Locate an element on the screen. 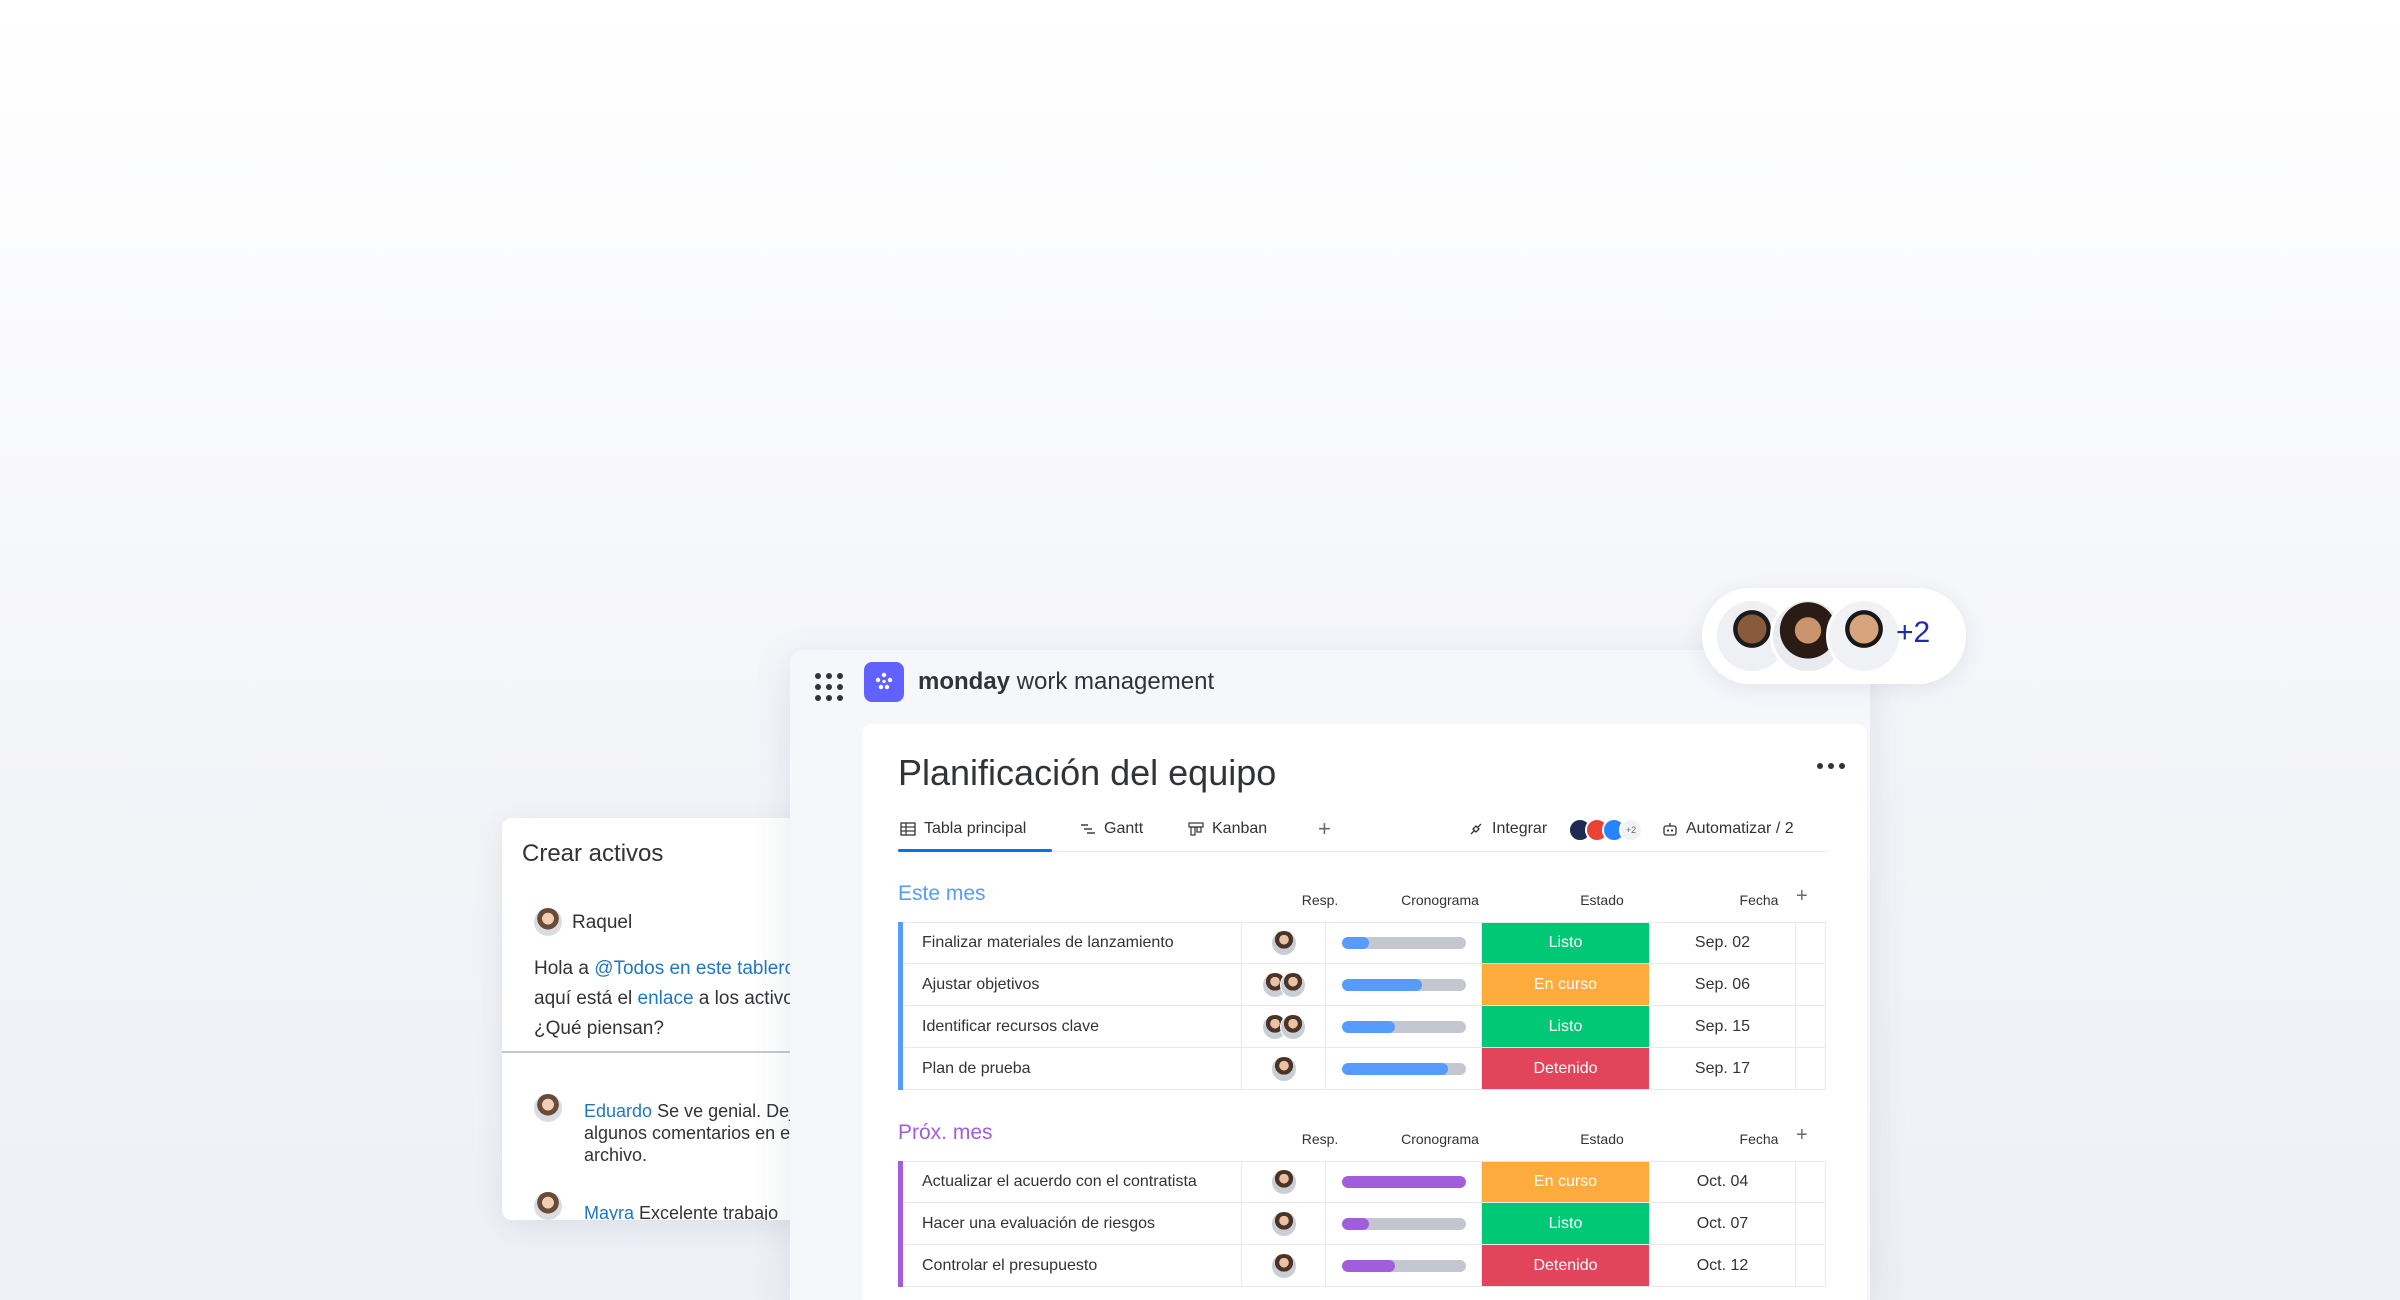 The height and width of the screenshot is (1300, 2400). group-title-este-mes: Este mes is located at coordinates (942, 894).